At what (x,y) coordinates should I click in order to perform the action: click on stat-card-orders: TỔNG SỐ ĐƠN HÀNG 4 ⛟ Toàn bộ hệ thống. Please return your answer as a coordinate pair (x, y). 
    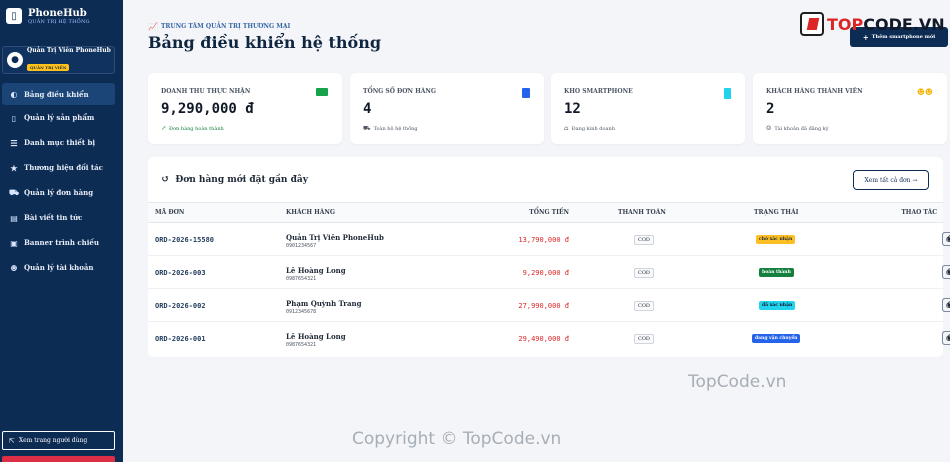
    Looking at the image, I should click on (447, 108).